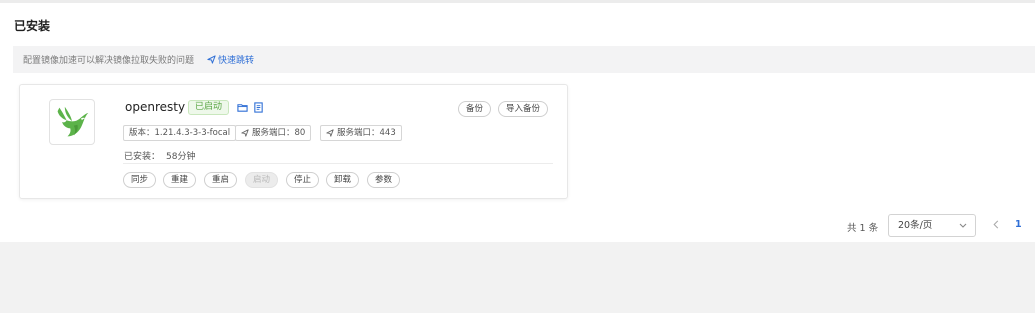  Describe the element at coordinates (279, 133) in the screenshot. I see `port-tag-label: 服务端口：80` at that location.